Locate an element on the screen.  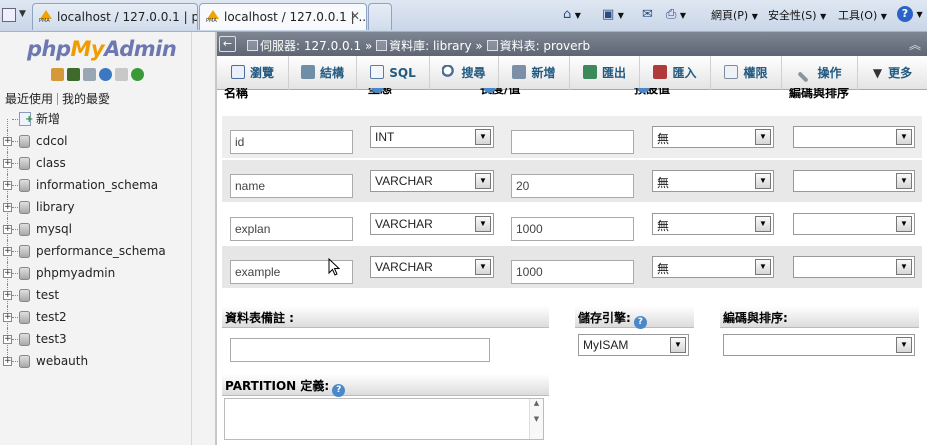
tab-more: ▼ 更多 is located at coordinates (892, 73).